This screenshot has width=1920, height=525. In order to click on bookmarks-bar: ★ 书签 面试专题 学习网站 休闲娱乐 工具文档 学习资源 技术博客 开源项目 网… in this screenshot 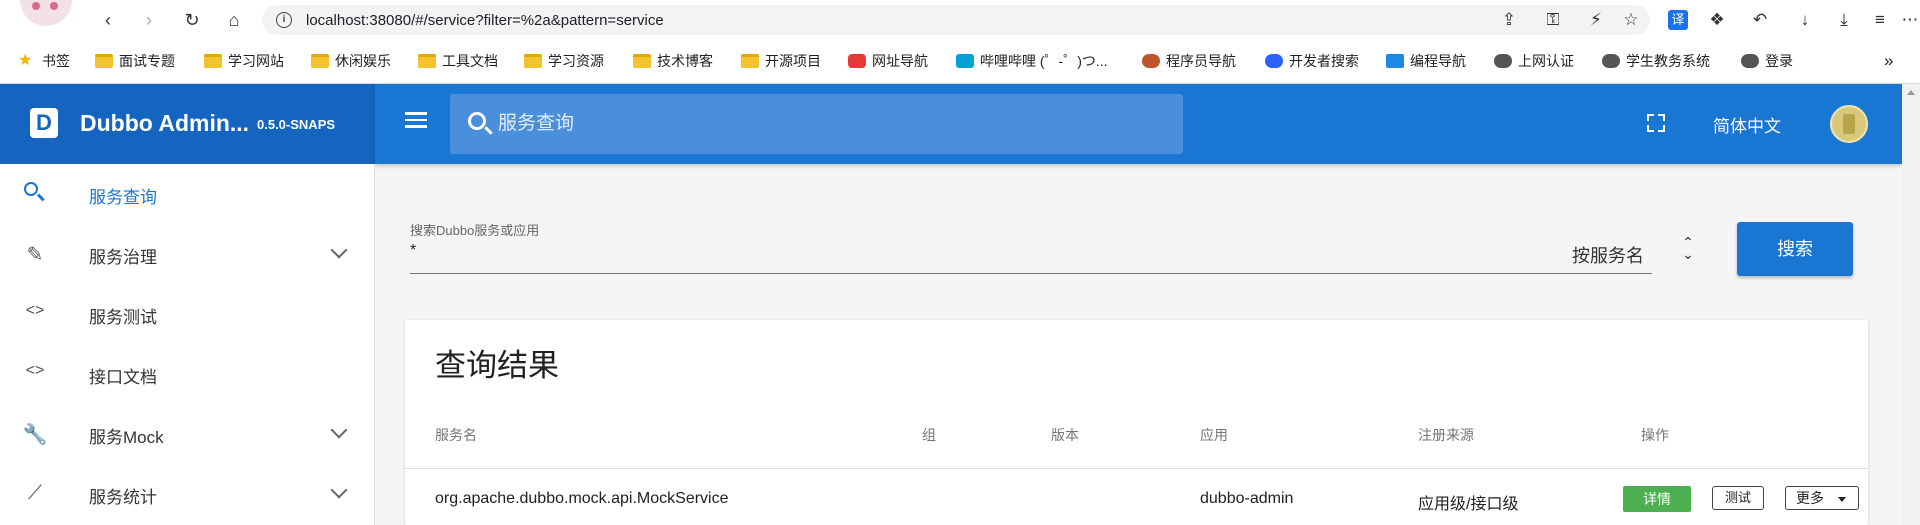, I will do `click(960, 61)`.